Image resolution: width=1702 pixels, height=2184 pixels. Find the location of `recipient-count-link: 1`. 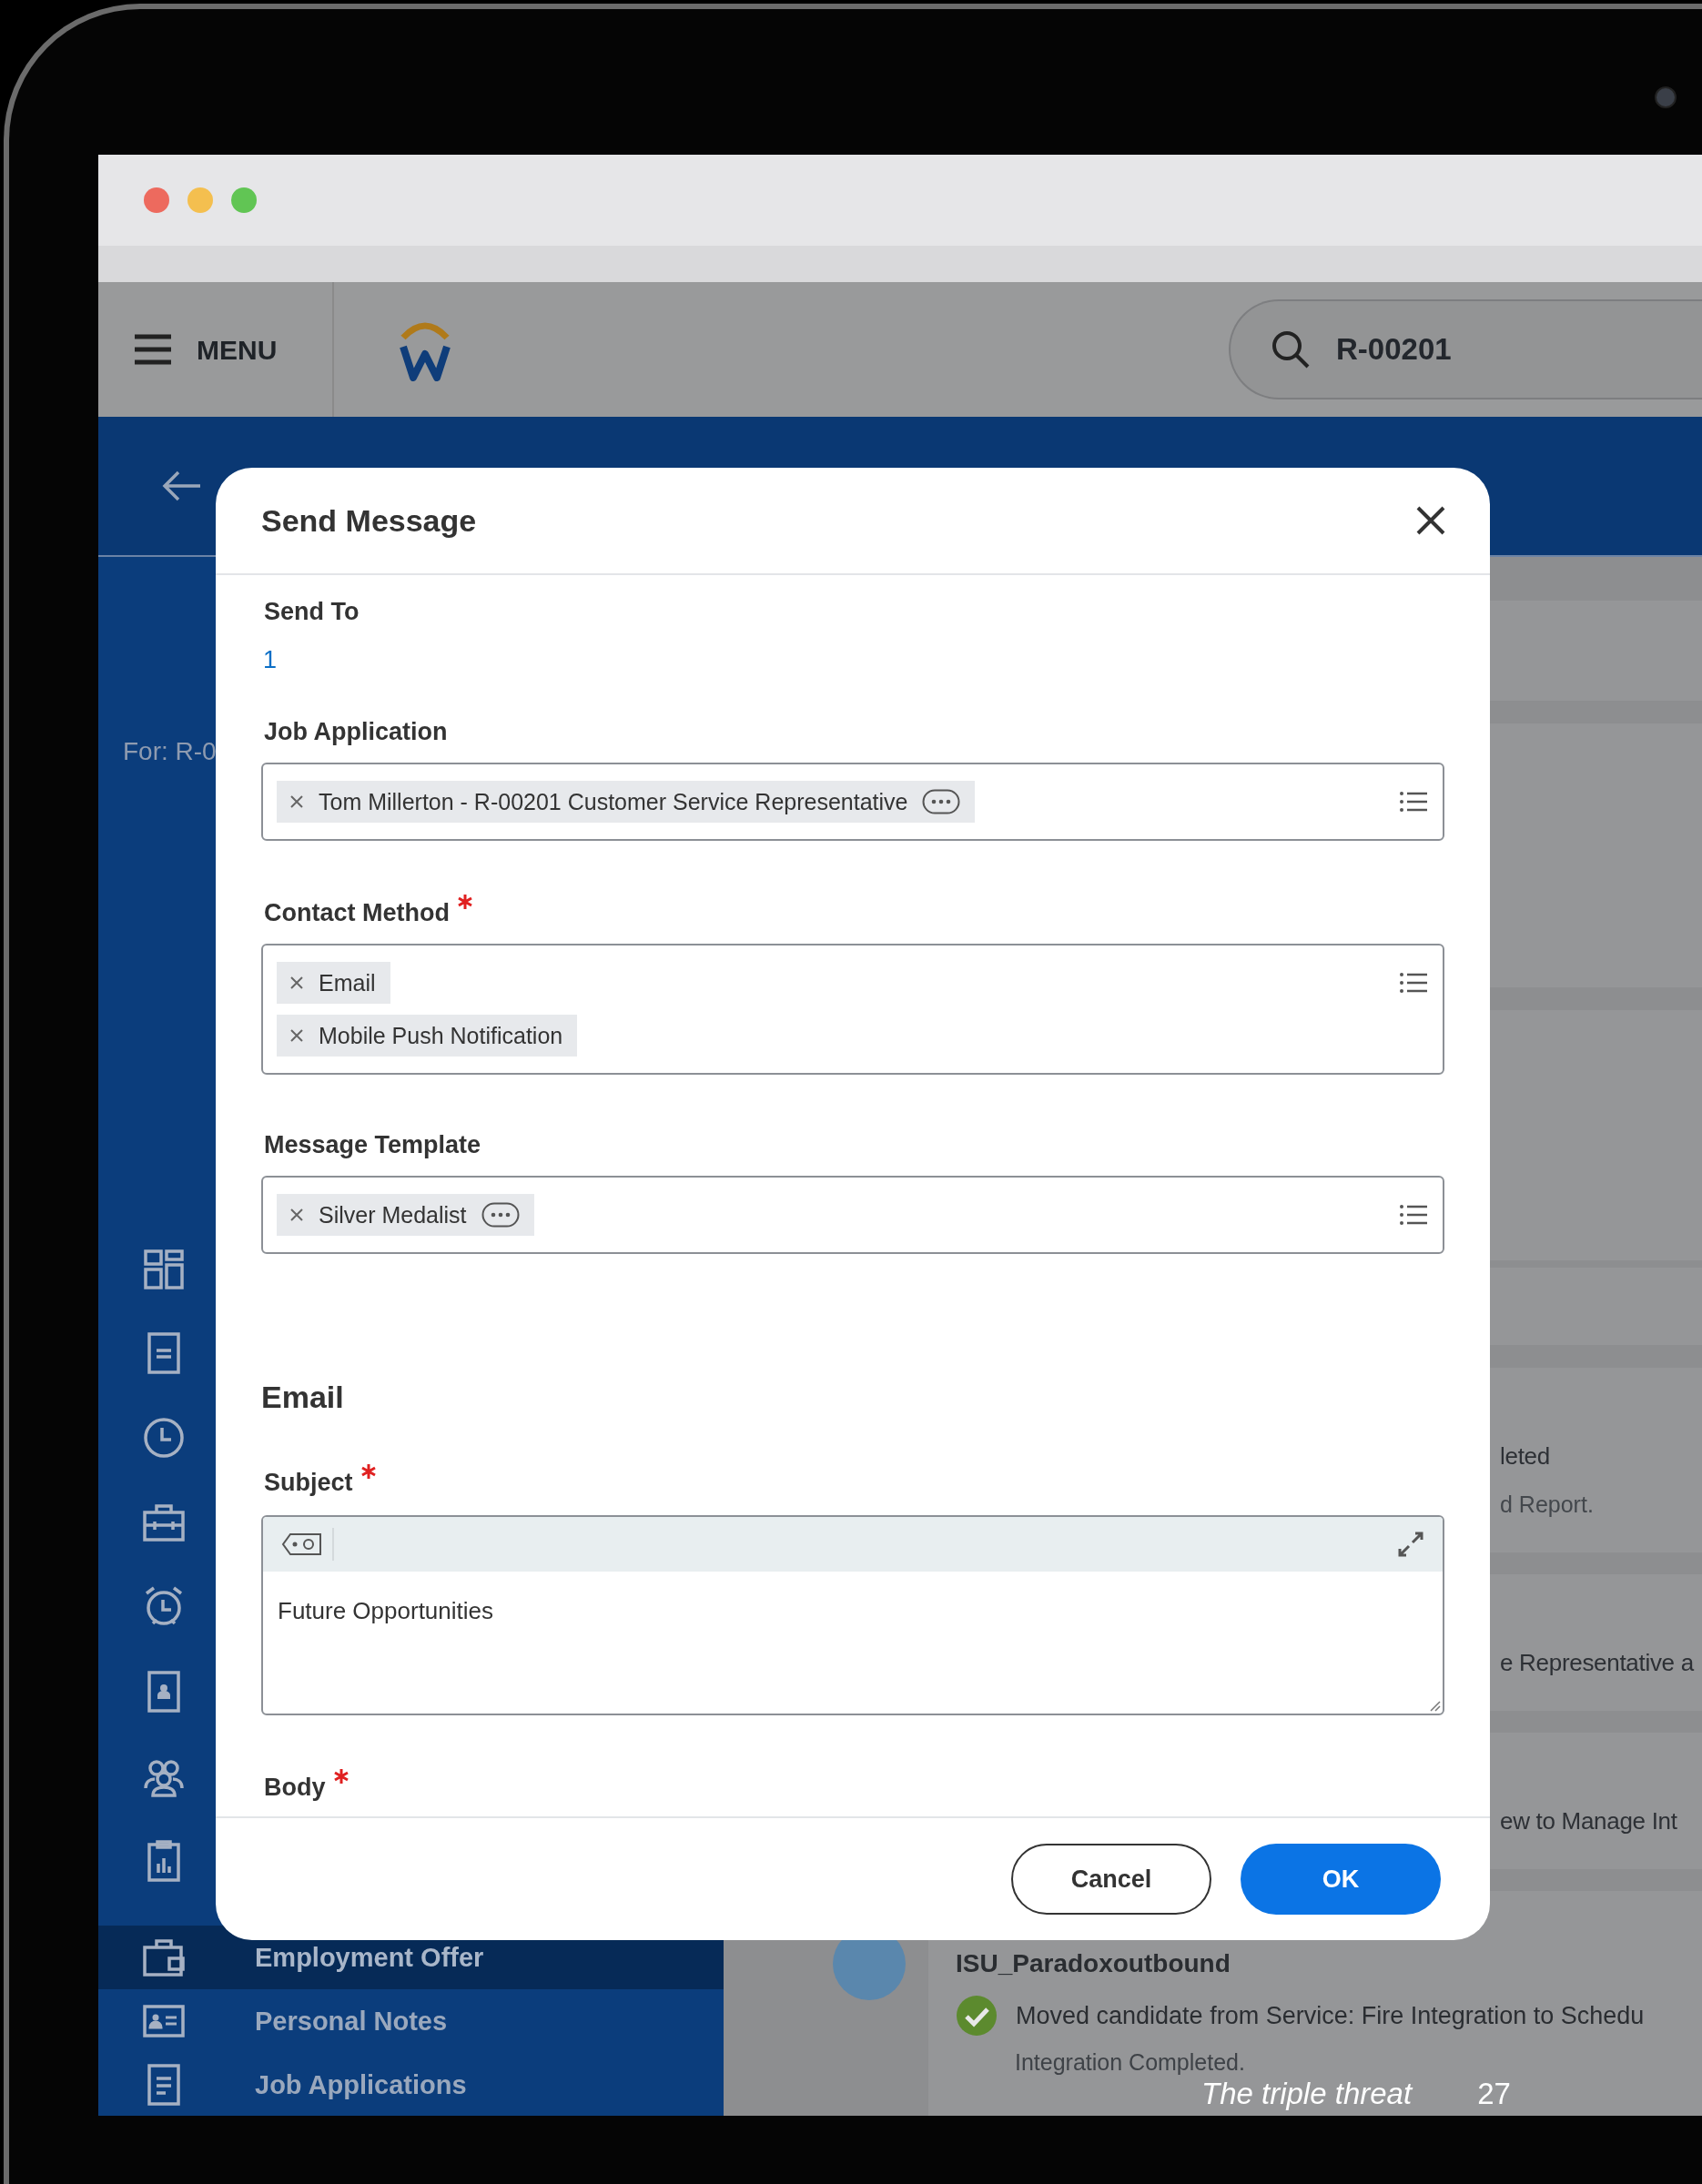

recipient-count-link: 1 is located at coordinates (270, 660).